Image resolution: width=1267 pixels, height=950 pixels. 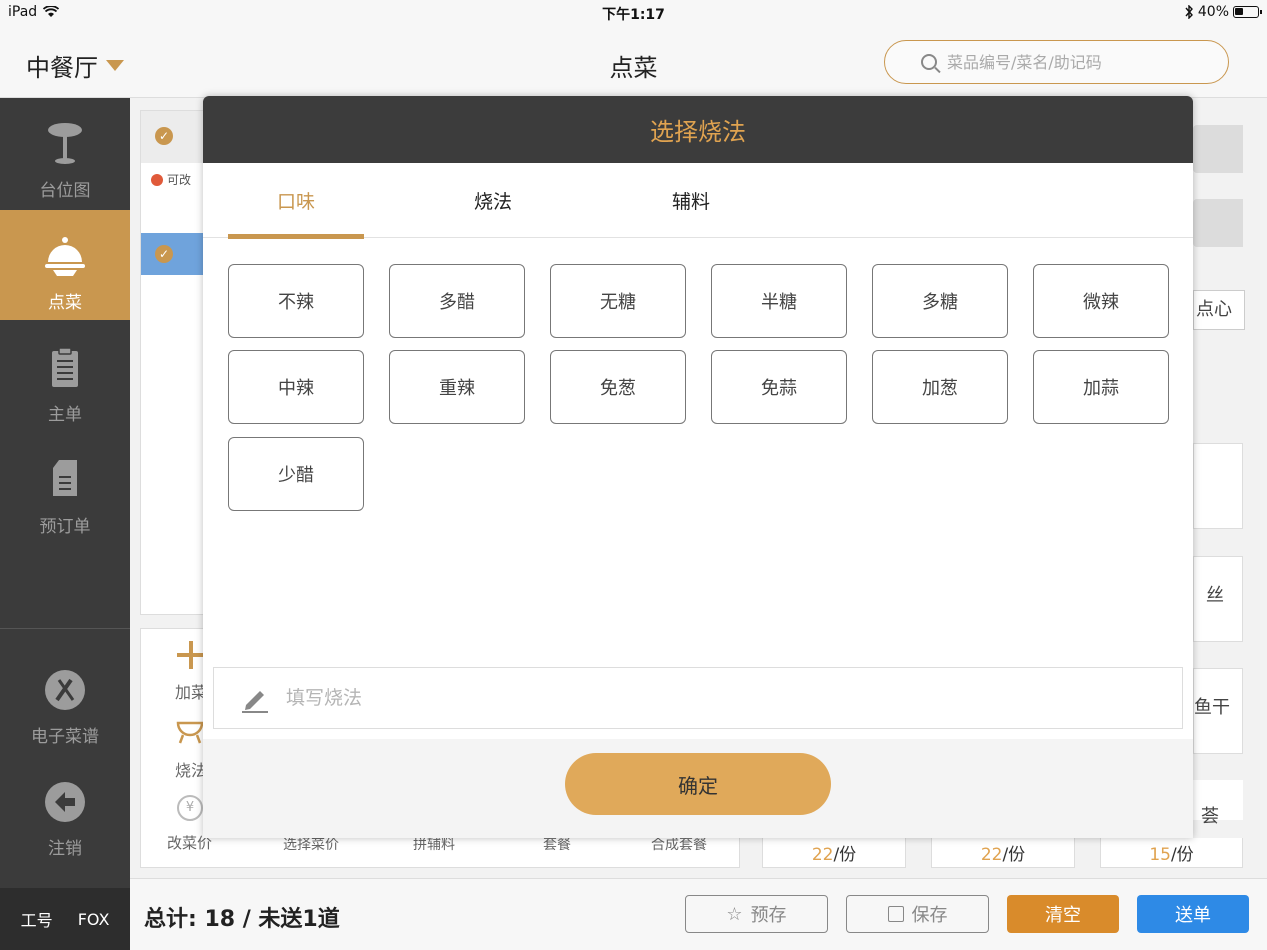 I want to click on order-hint: 可改, so click(x=171, y=179).